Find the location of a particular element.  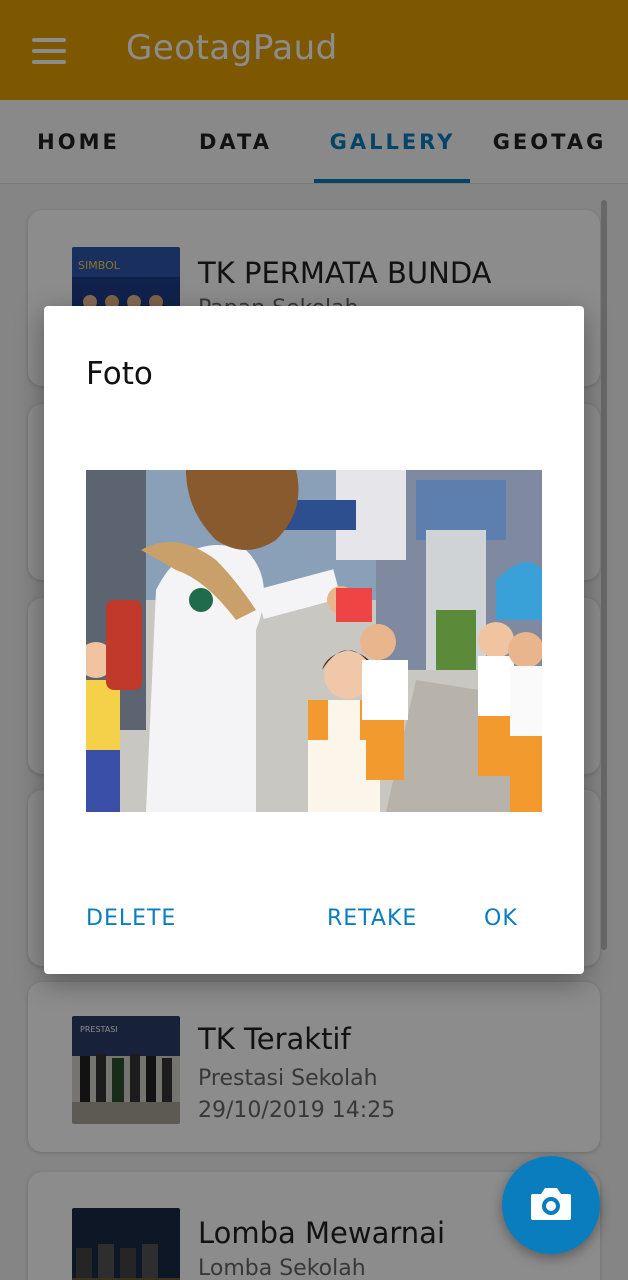

camera-icon is located at coordinates (551, 1205).